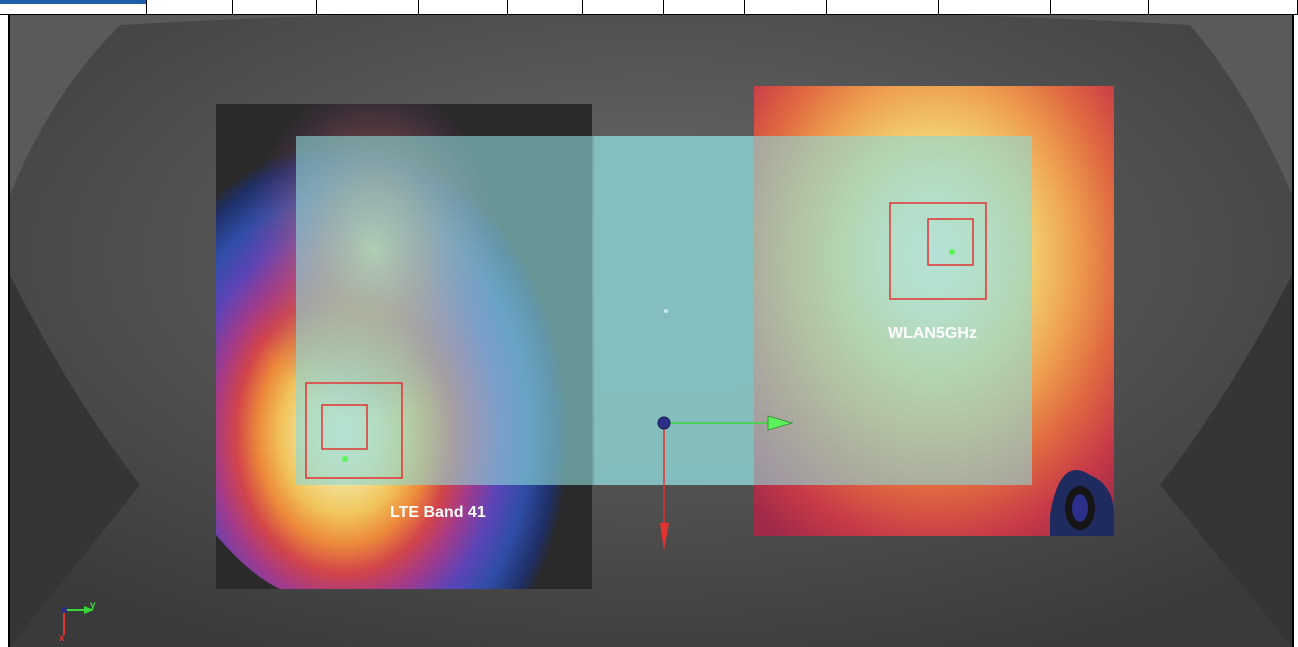 This screenshot has height=647, width=1298. What do you see at coordinates (932, 333) in the screenshot?
I see `wlan-panel-label: WLAN5GHz` at bounding box center [932, 333].